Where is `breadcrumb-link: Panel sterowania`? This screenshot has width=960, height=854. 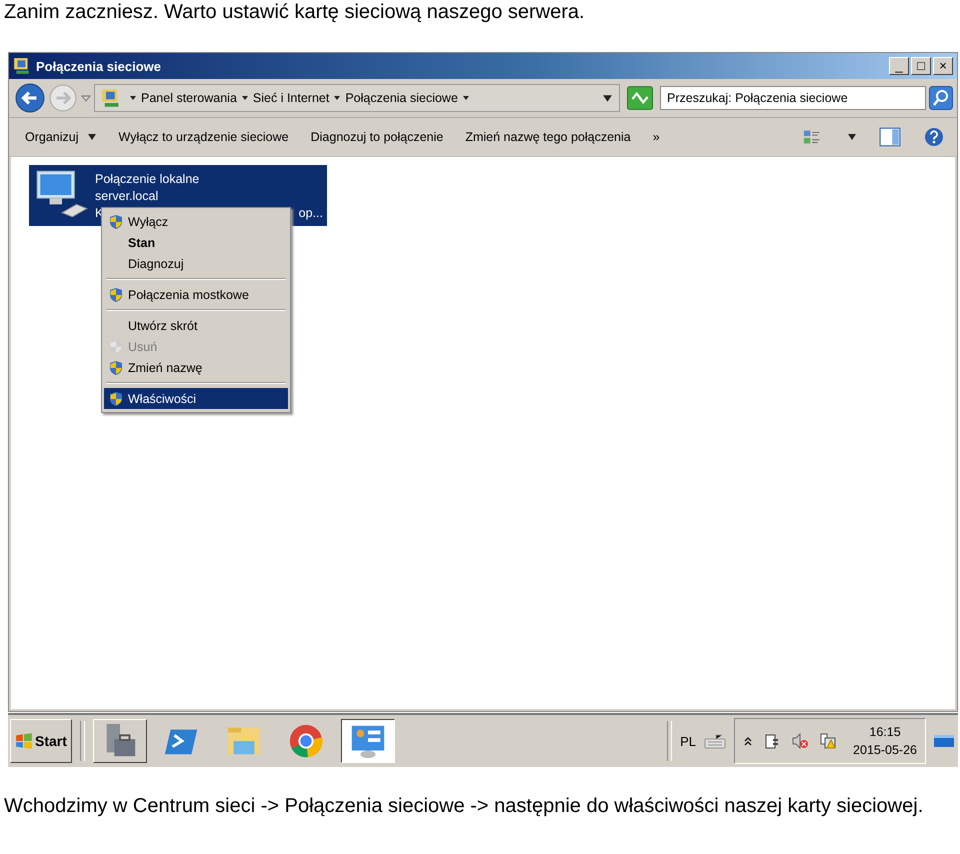
breadcrumb-link: Panel sterowania is located at coordinates (189, 98).